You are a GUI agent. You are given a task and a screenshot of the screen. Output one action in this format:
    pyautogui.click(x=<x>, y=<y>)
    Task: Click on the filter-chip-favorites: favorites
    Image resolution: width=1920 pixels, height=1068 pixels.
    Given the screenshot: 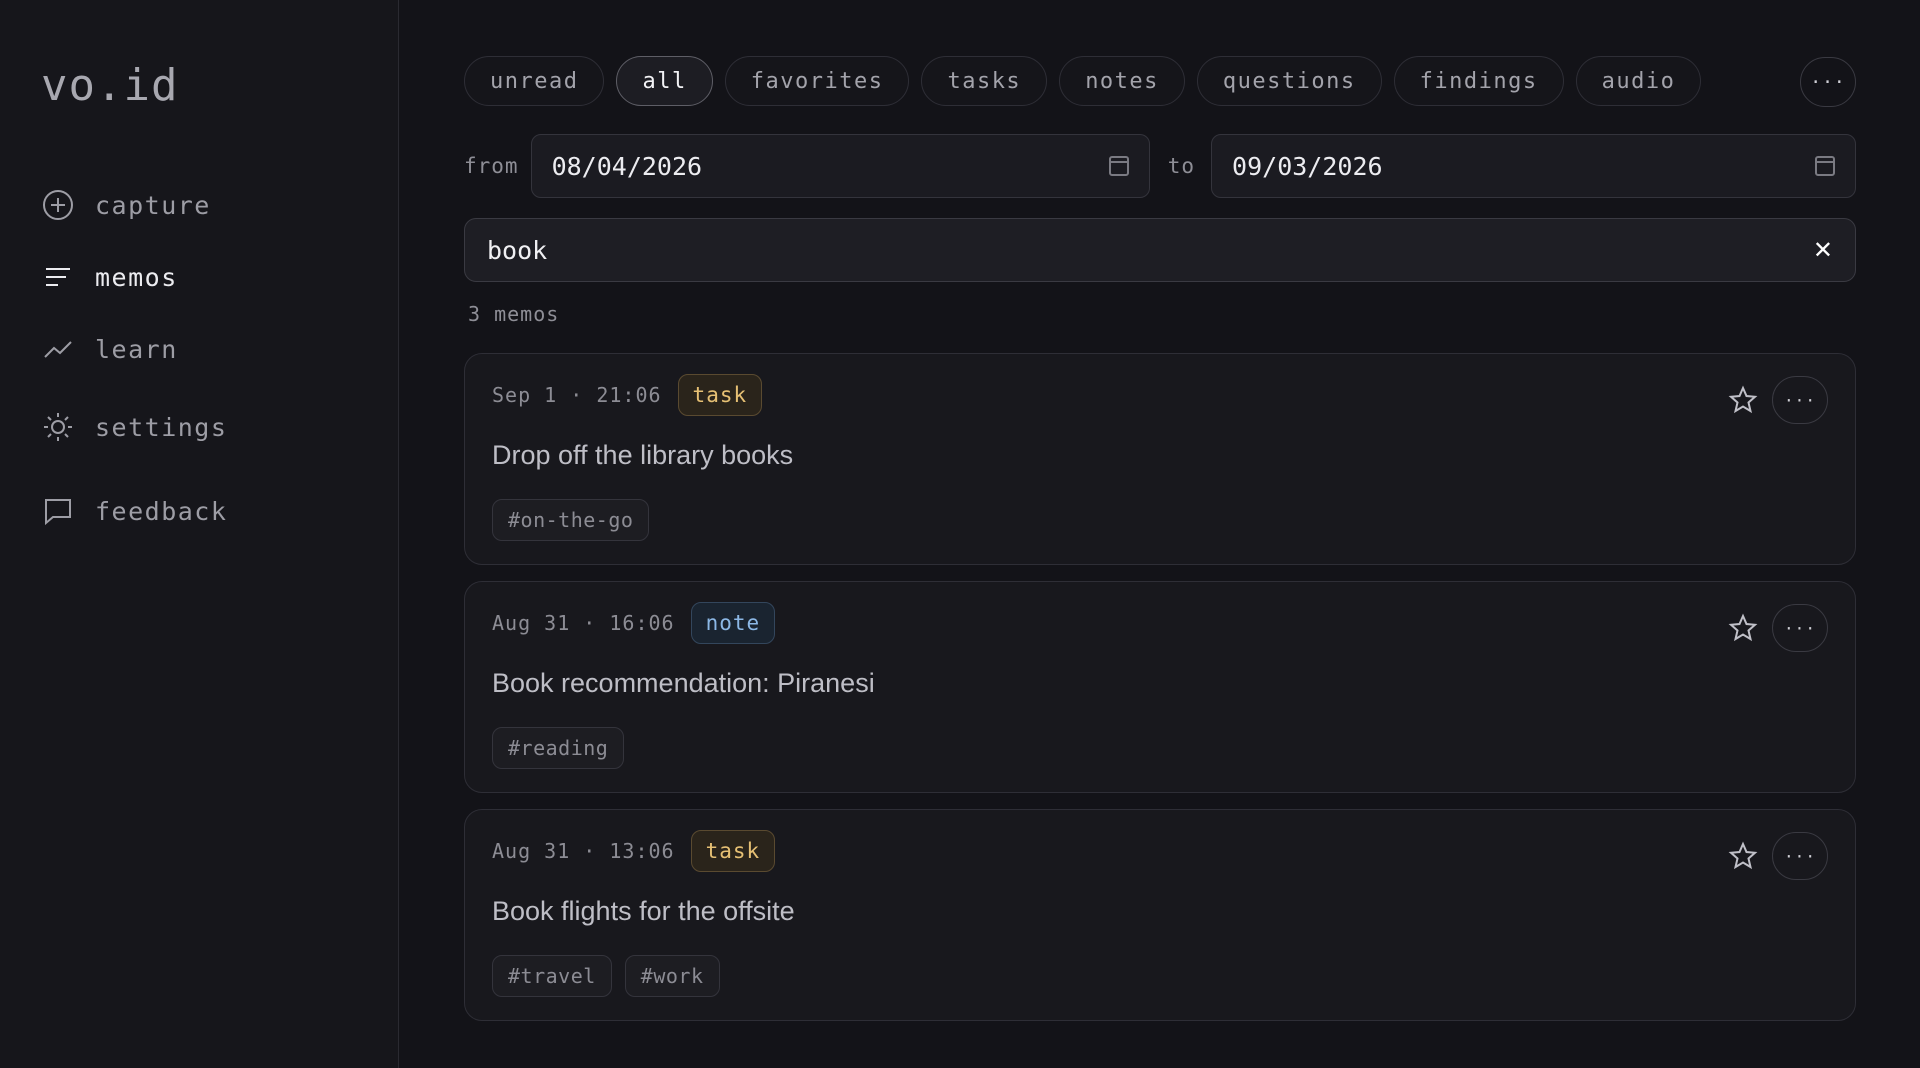 What is the action you would take?
    pyautogui.click(x=817, y=81)
    